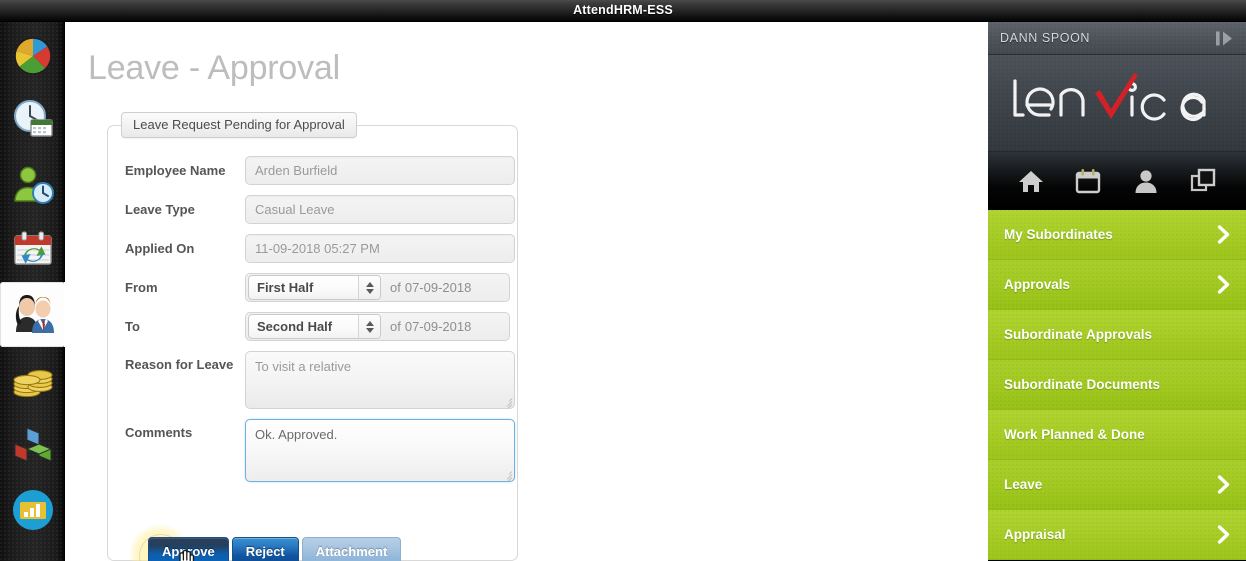  I want to click on form-row-applied-on: Applied On 11-09-2018 05:27 PM, so click(313, 248).